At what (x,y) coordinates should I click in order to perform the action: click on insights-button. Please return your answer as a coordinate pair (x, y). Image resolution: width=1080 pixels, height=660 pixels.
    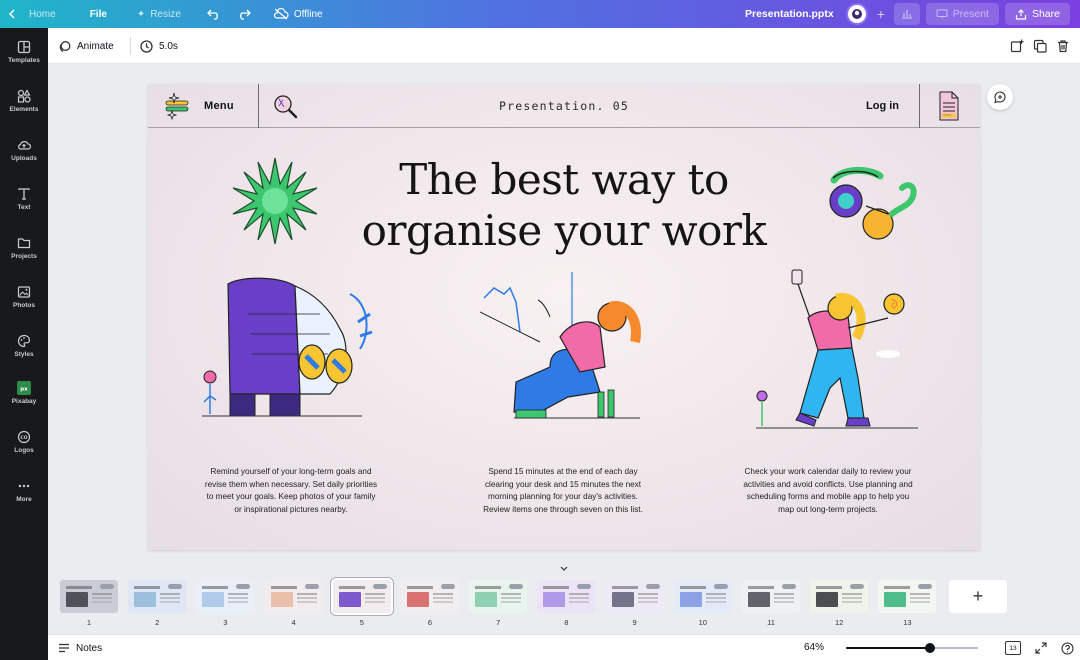
    Looking at the image, I should click on (906, 14).